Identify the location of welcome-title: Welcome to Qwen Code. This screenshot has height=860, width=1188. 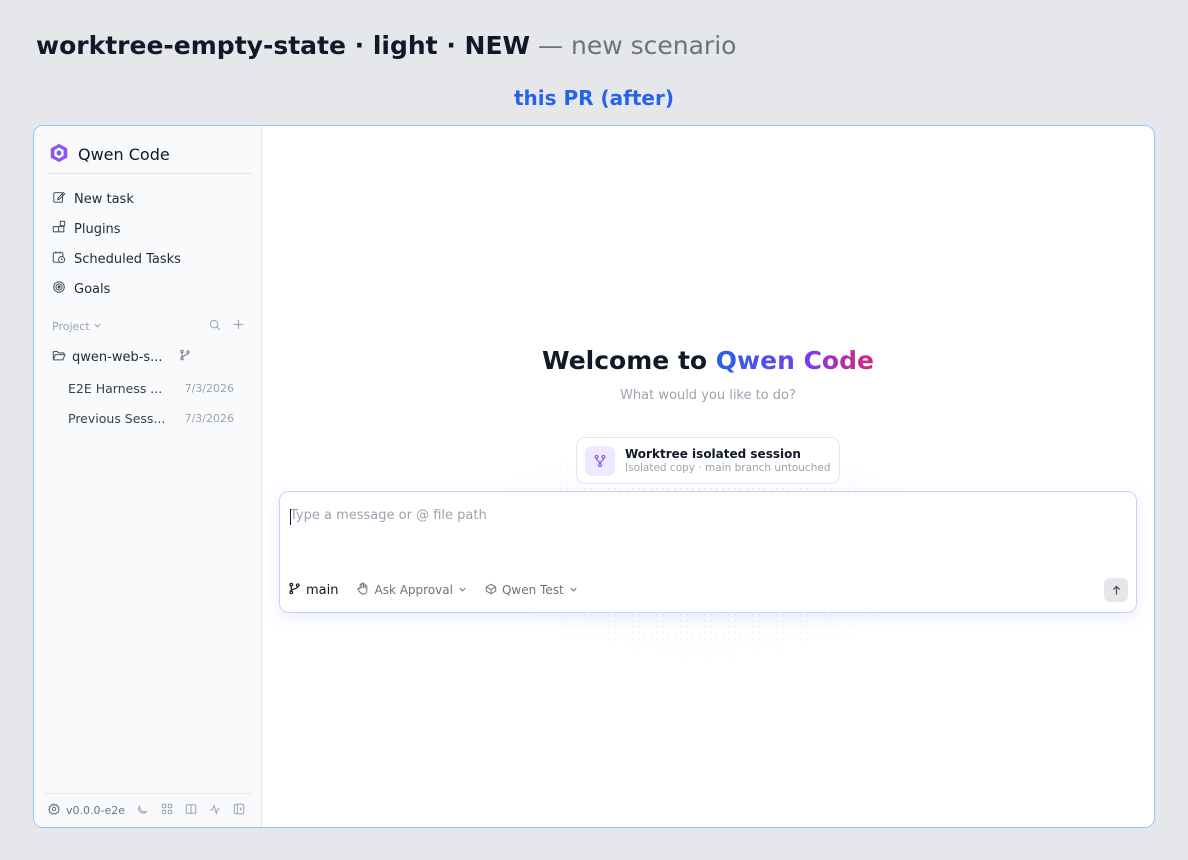
(708, 360).